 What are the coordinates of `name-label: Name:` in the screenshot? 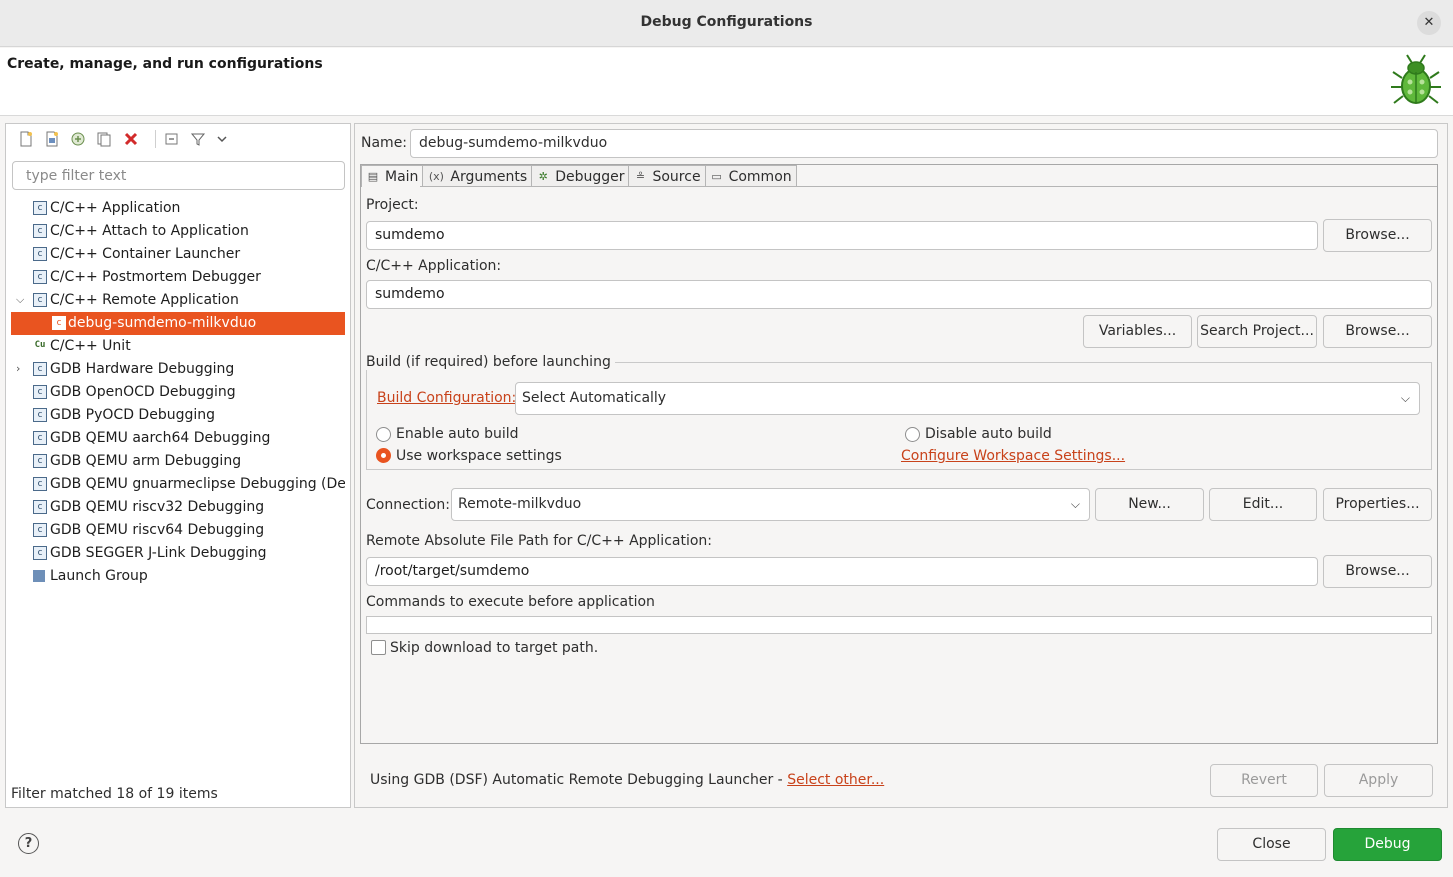 It's located at (384, 143).